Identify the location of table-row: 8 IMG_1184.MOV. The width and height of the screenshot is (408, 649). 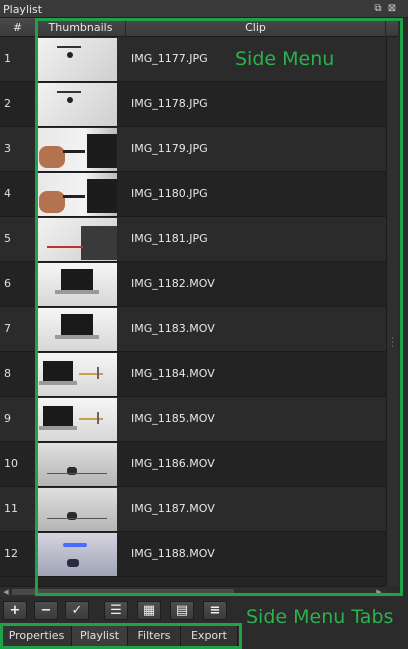
(193, 374).